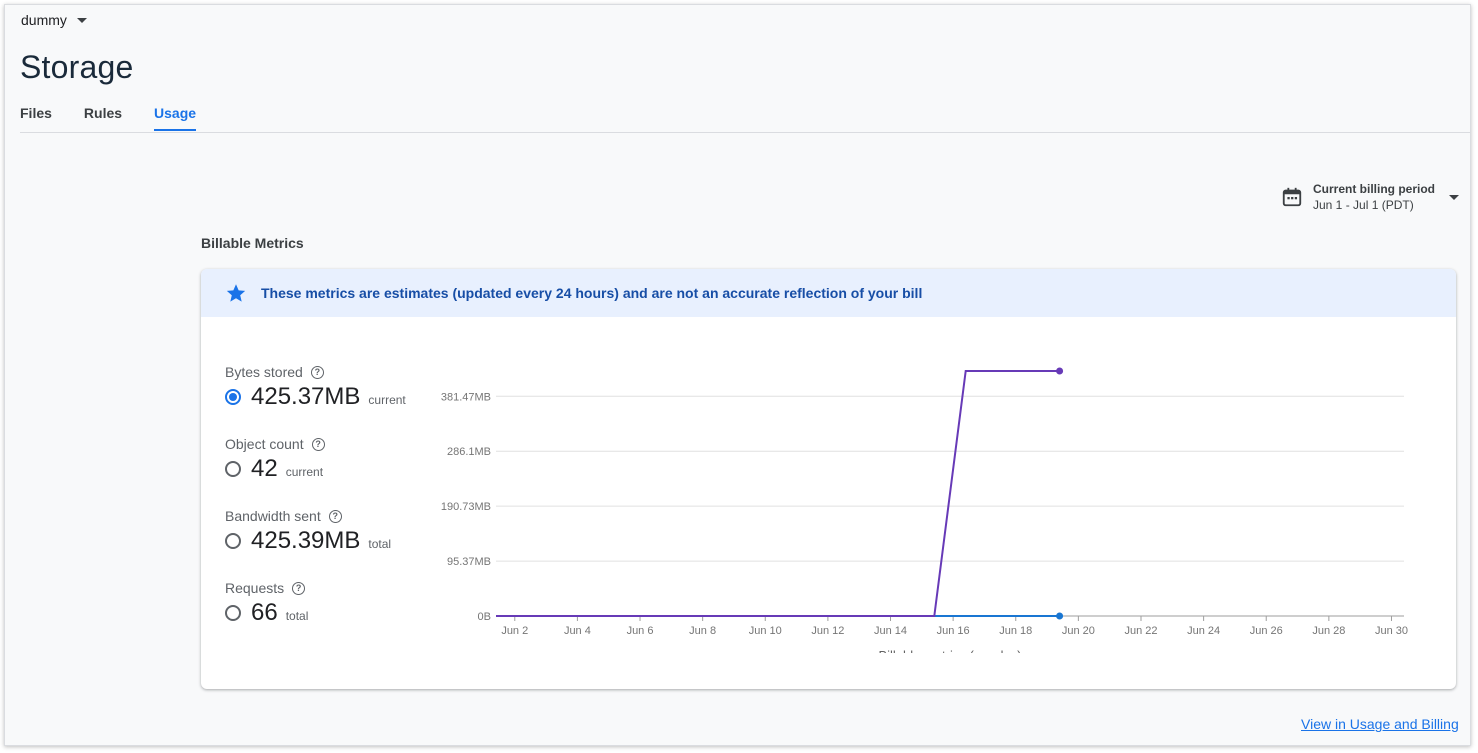 The width and height of the screenshot is (1478, 753). What do you see at coordinates (640, 631) in the screenshot?
I see `x-tick-label: Jun 6` at bounding box center [640, 631].